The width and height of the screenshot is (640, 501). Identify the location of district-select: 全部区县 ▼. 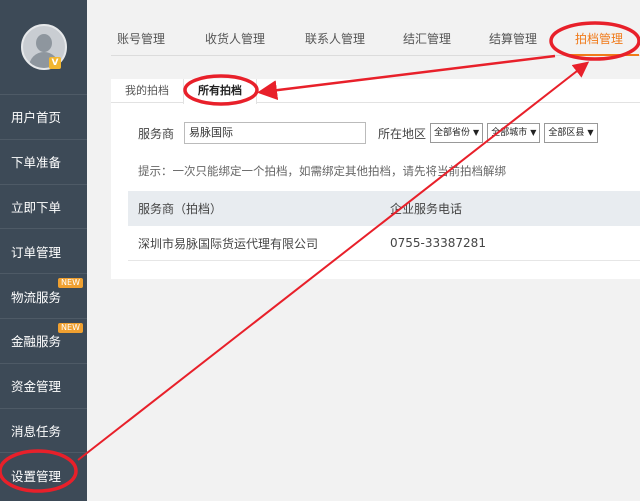
(571, 133).